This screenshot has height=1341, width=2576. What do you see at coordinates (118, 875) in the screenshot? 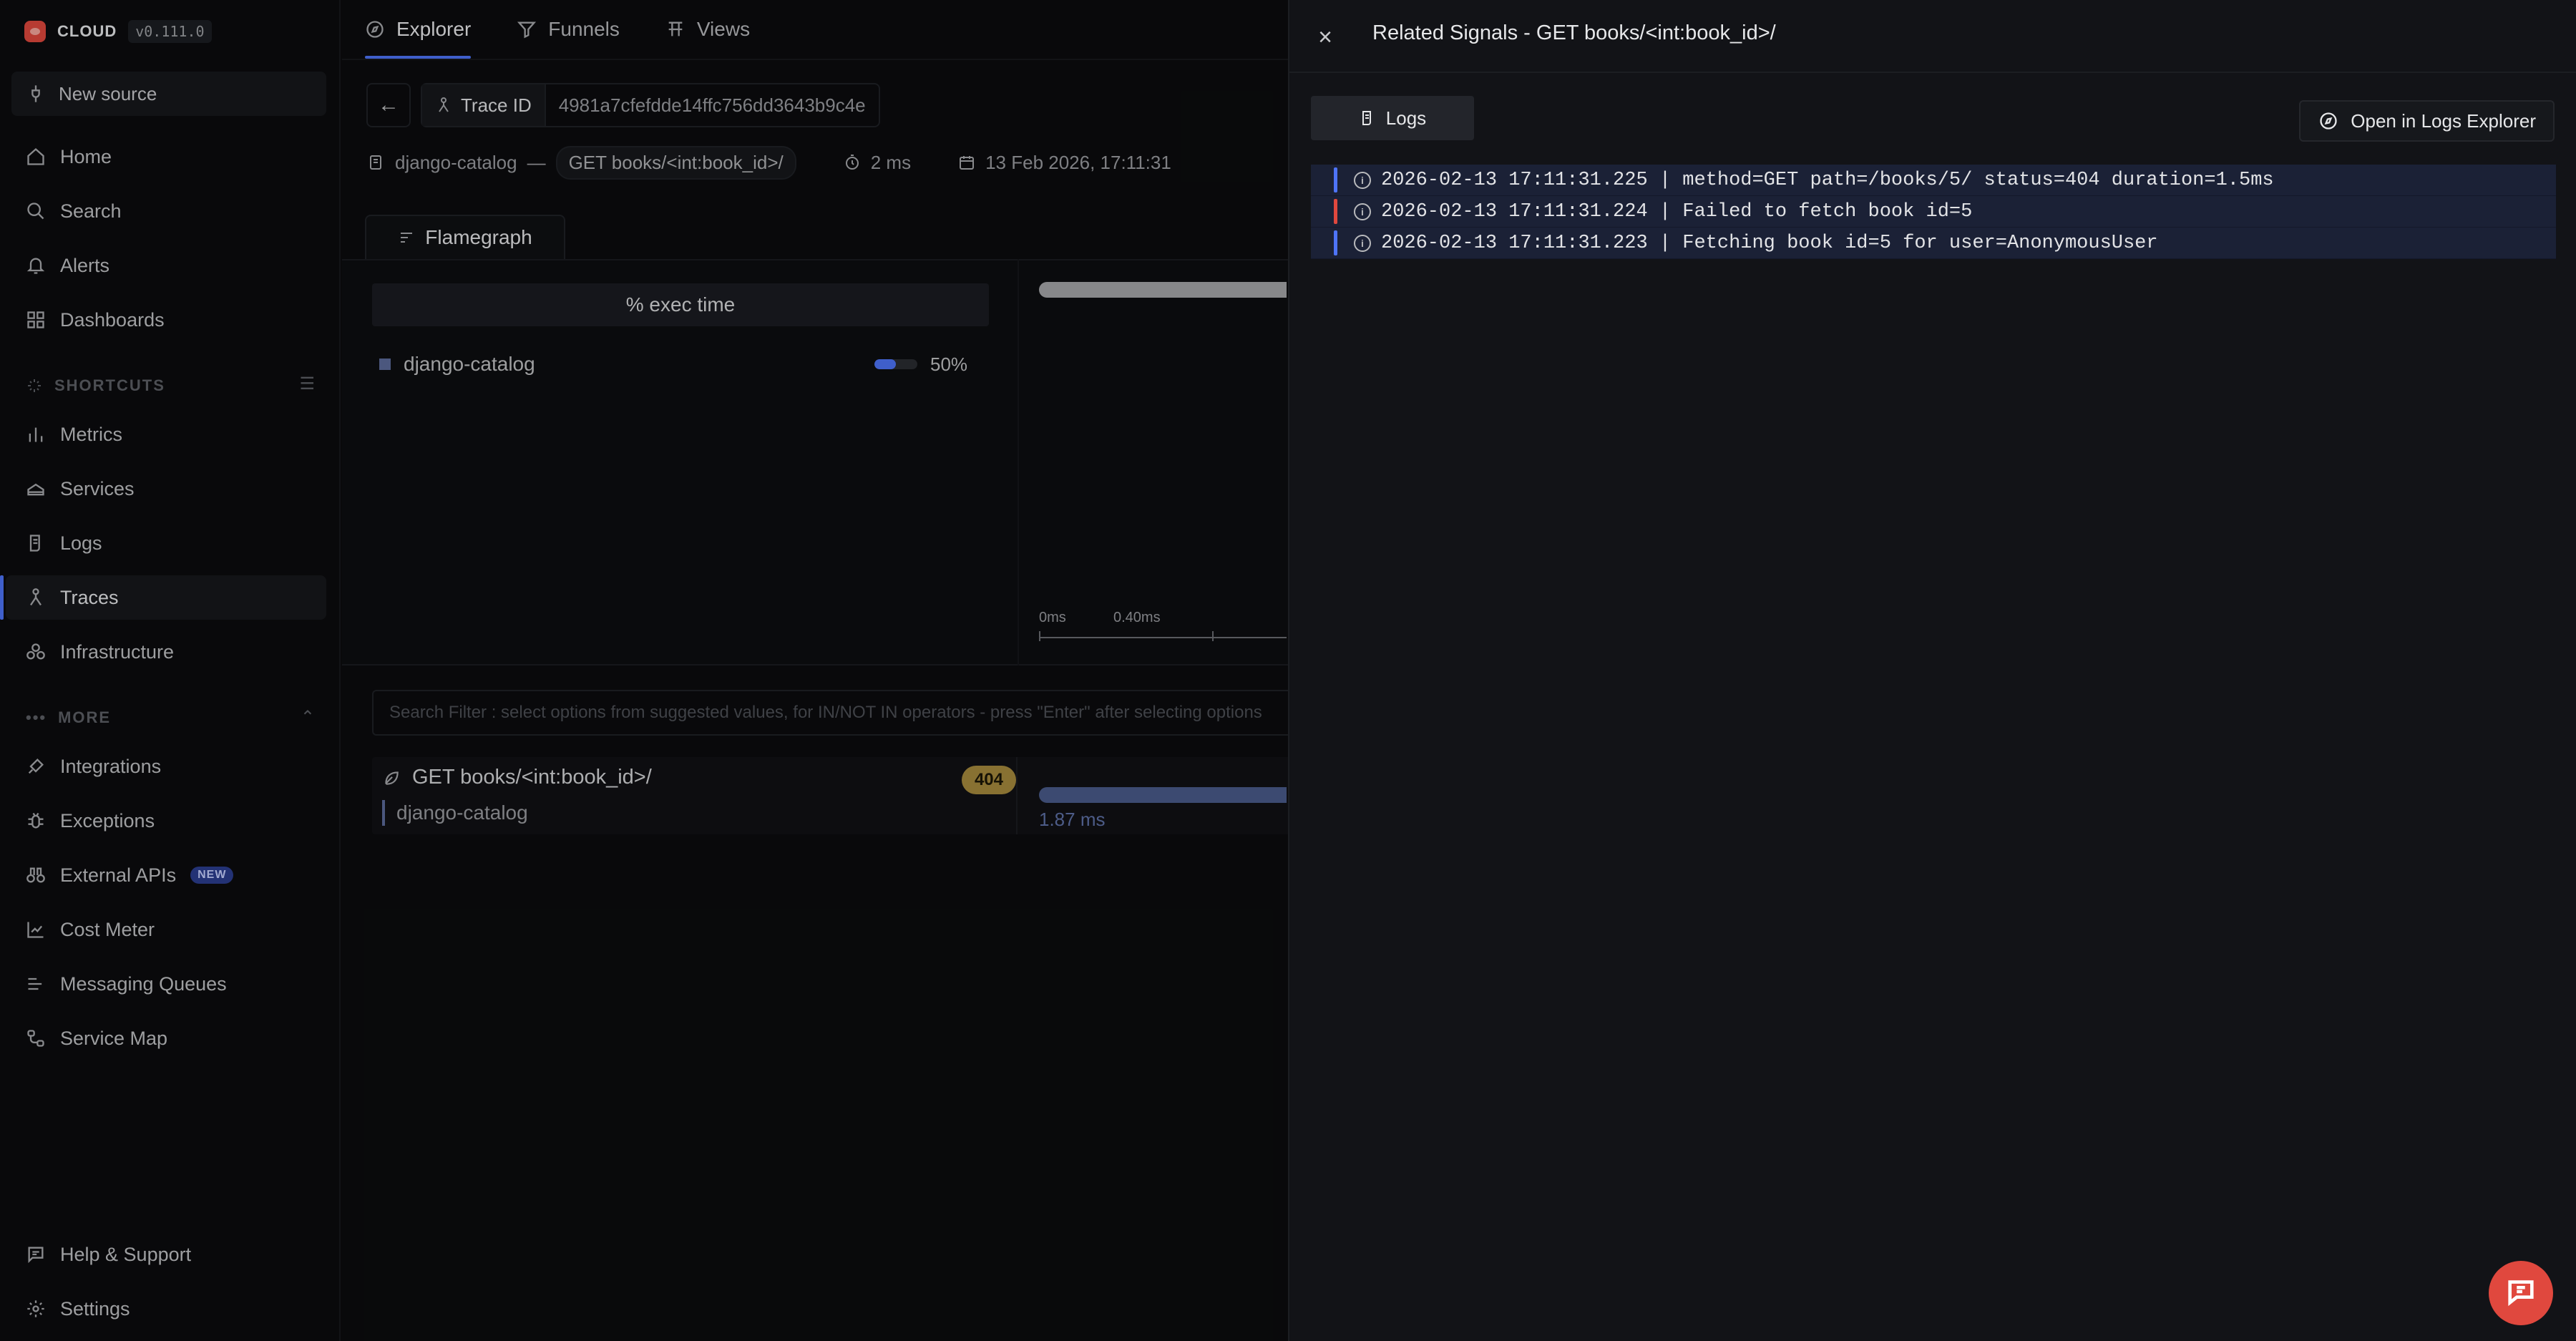
I see `sidebar-item-label: External APIs` at bounding box center [118, 875].